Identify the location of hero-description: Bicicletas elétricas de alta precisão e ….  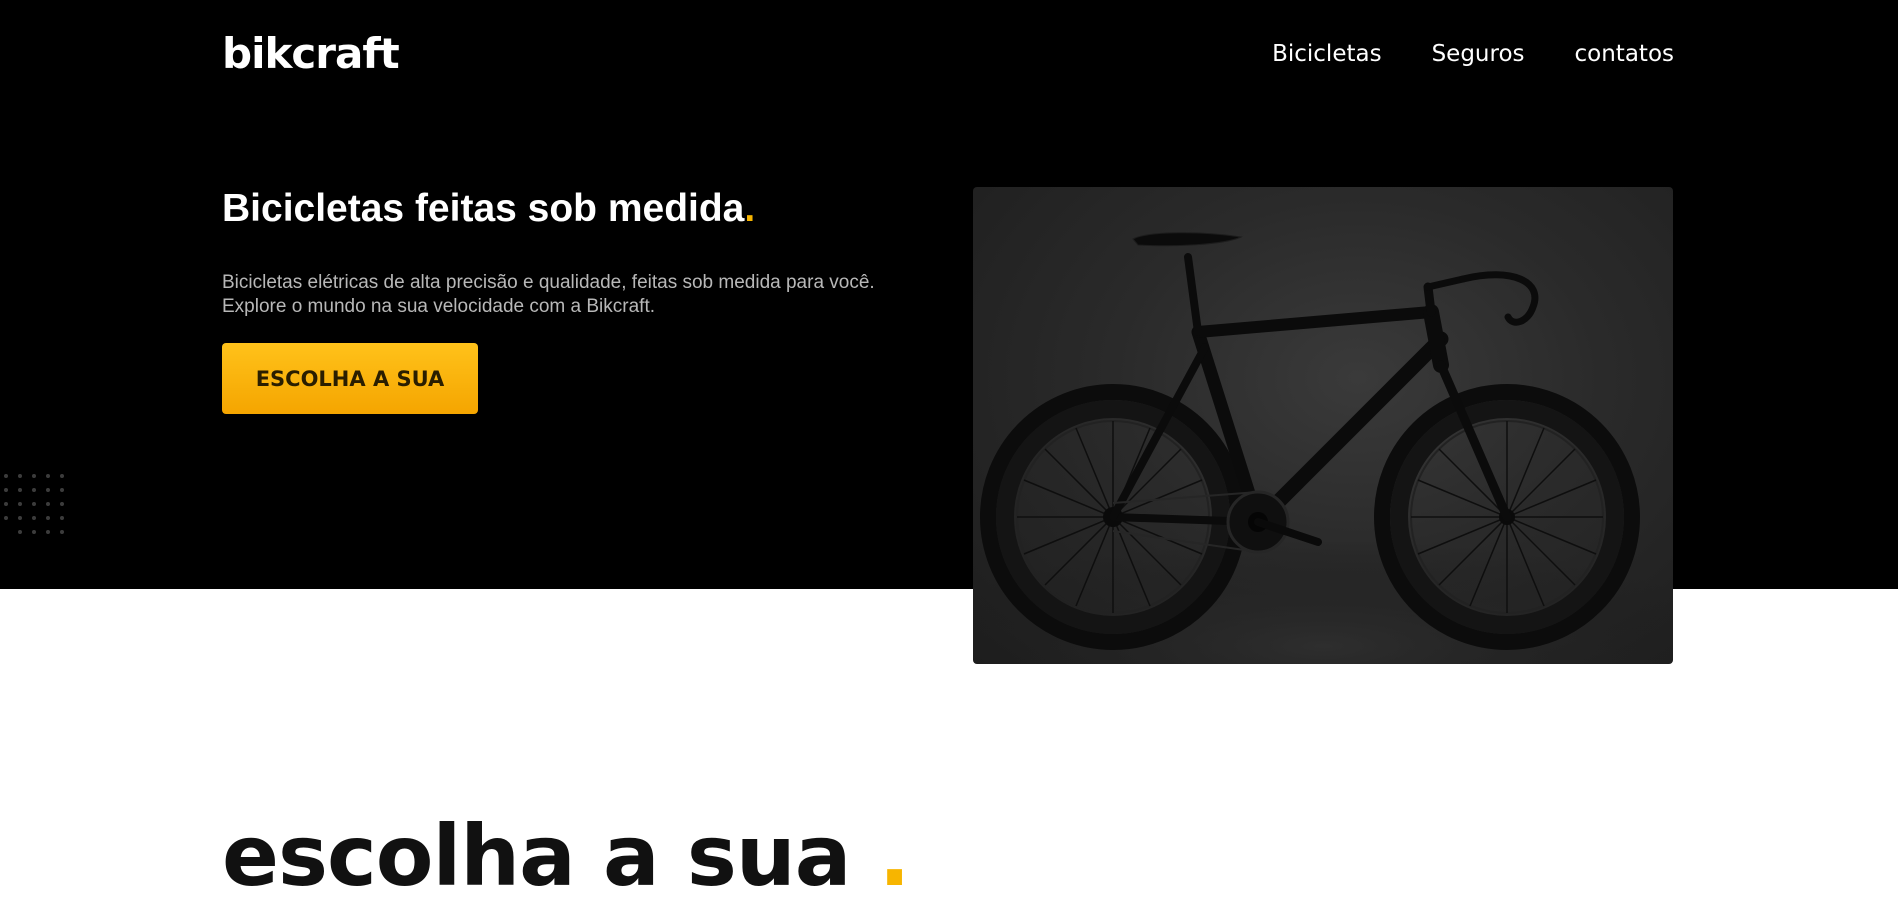
(582, 295).